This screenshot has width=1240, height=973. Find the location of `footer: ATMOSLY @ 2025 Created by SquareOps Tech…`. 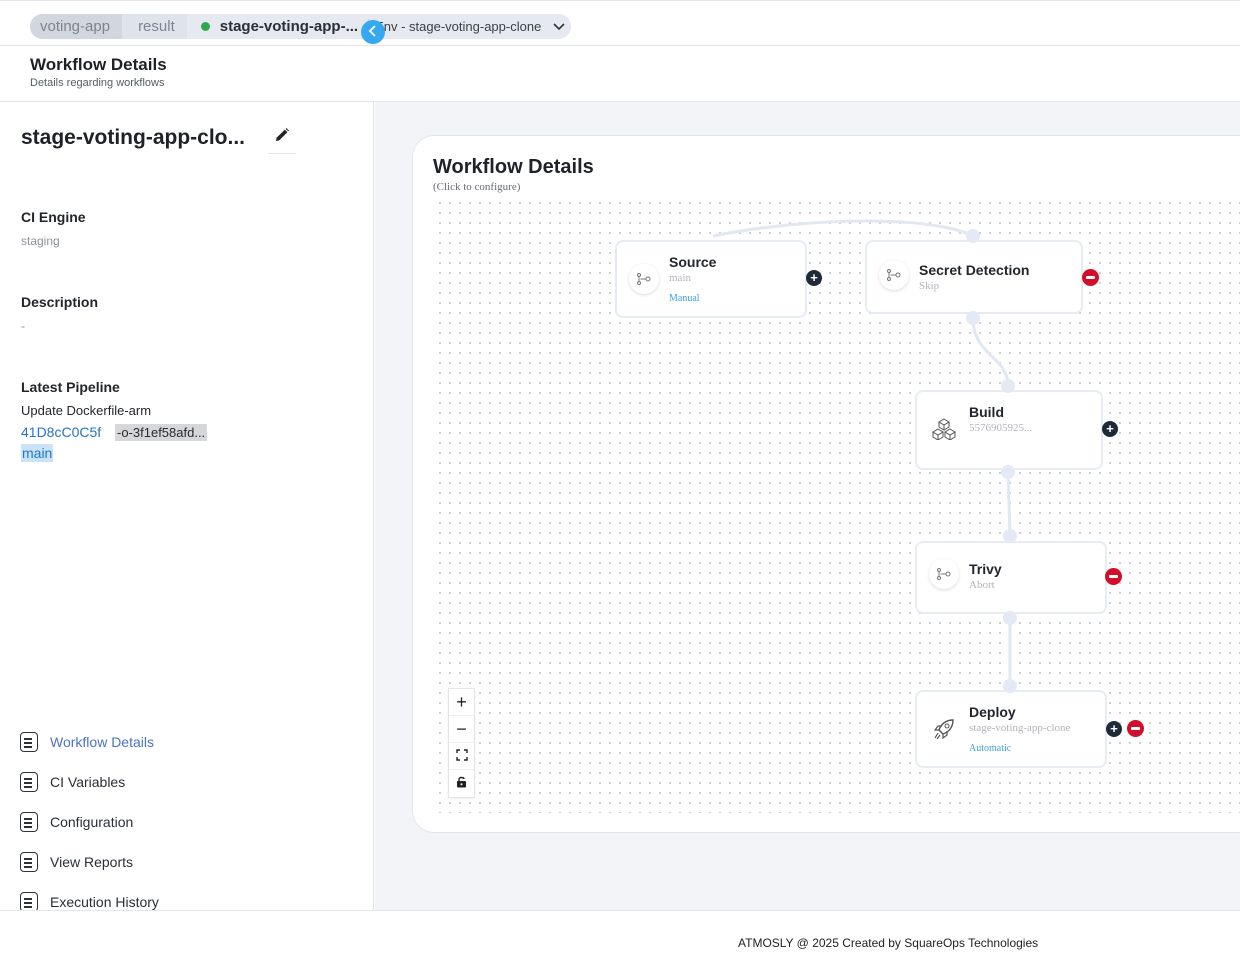

footer: ATMOSLY @ 2025 Created by SquareOps Tech… is located at coordinates (620, 941).